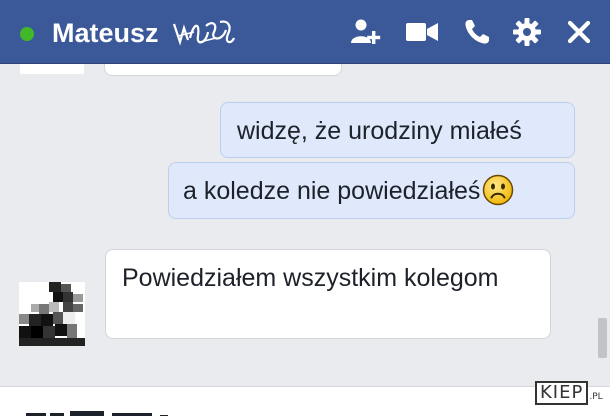  What do you see at coordinates (27, 34) in the screenshot?
I see `online-status-indicator` at bounding box center [27, 34].